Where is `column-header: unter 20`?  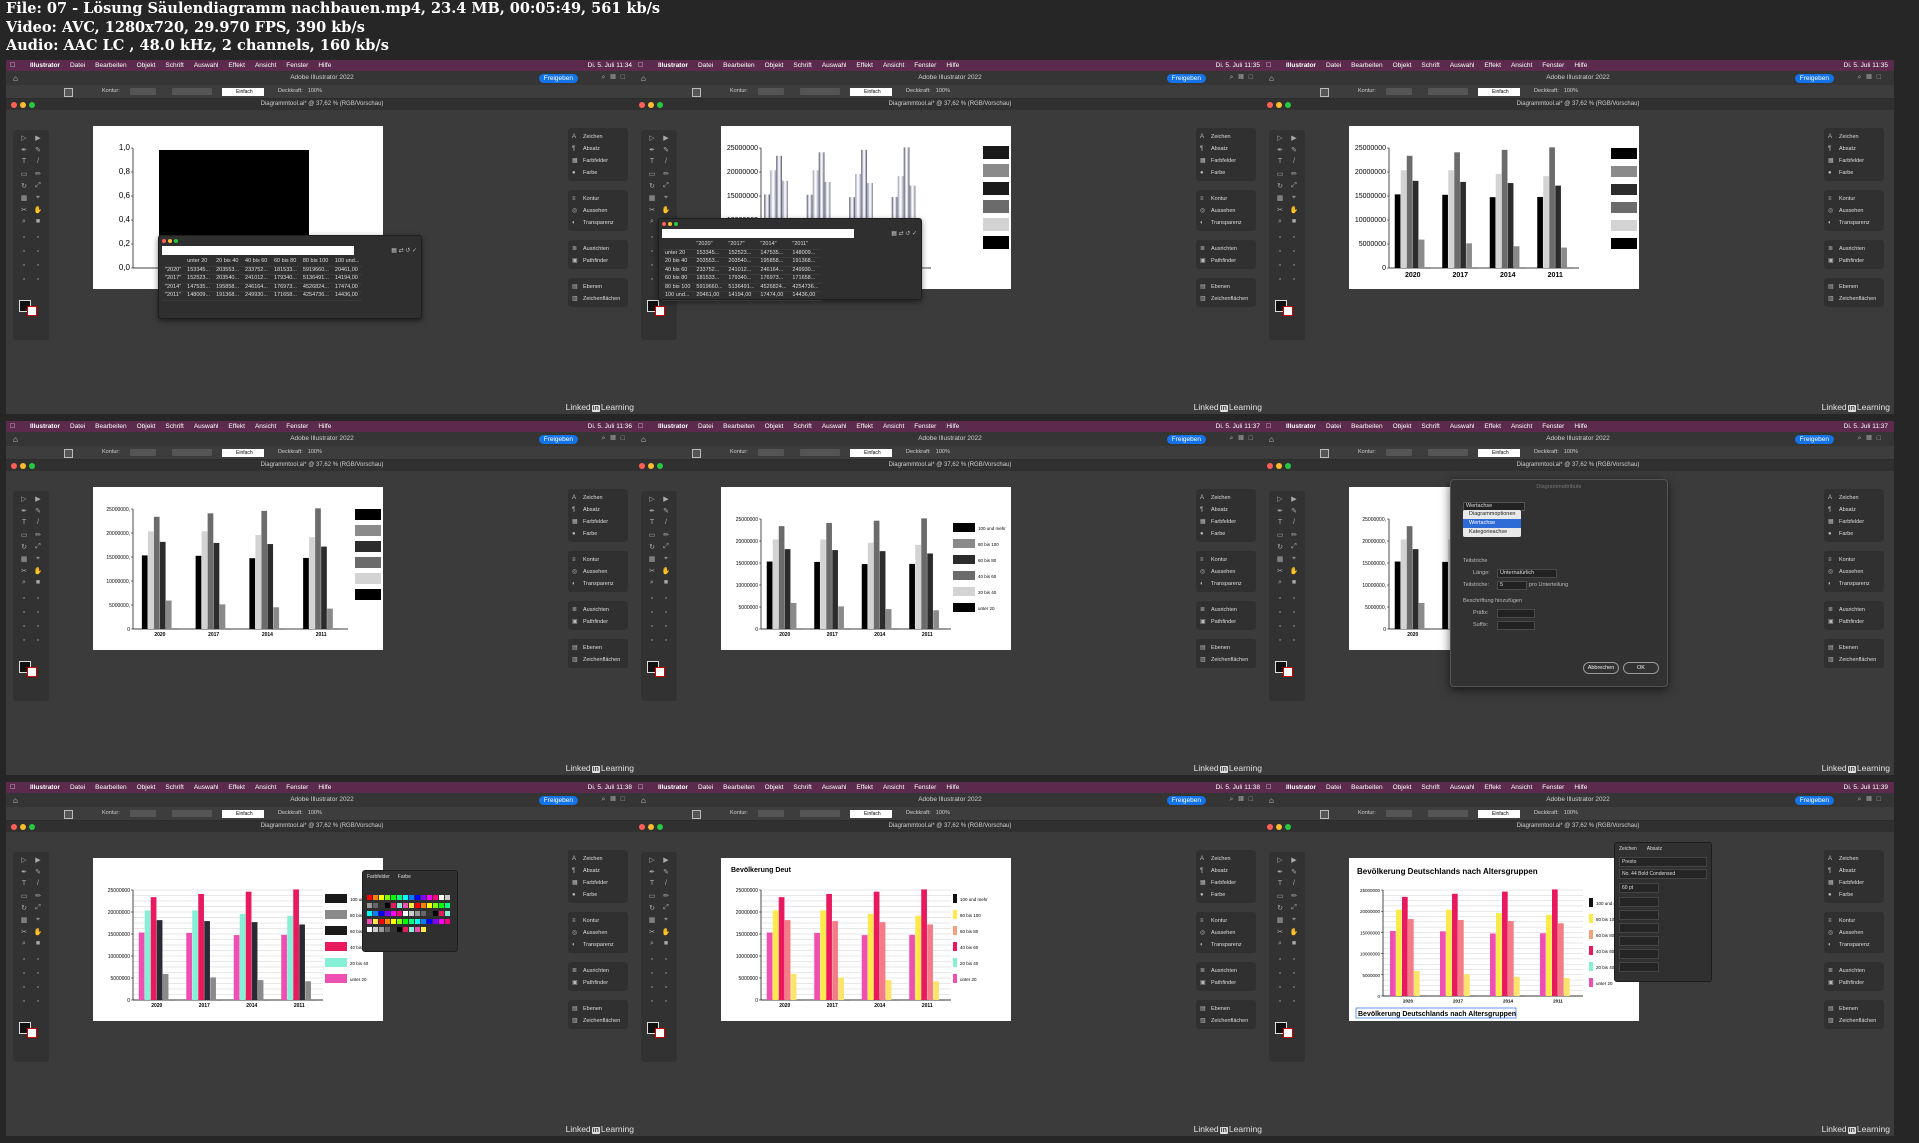
column-header: unter 20 is located at coordinates (199, 262).